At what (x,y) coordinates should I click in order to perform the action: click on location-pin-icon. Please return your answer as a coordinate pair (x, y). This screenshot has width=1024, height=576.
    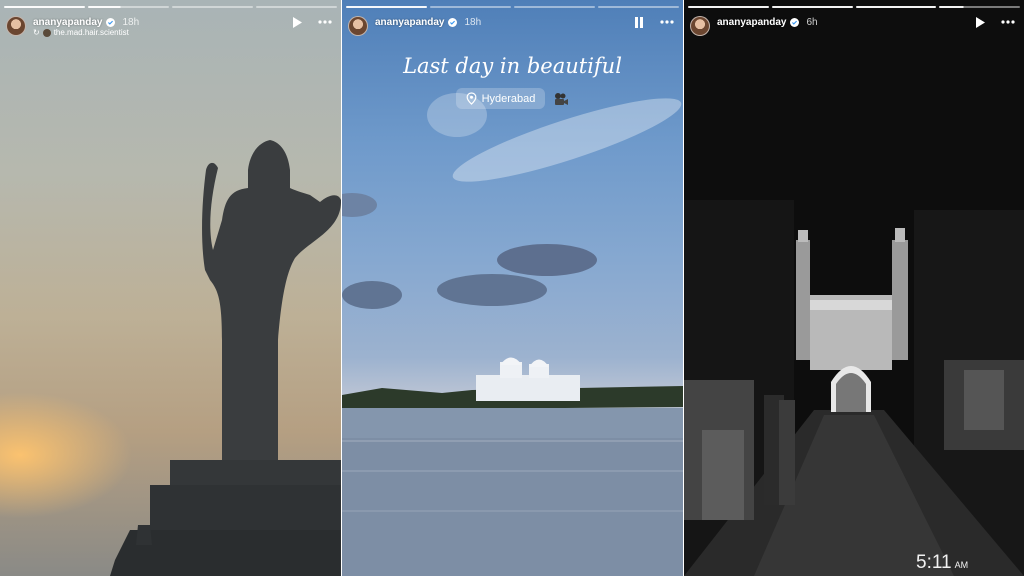
    Looking at the image, I should click on (471, 98).